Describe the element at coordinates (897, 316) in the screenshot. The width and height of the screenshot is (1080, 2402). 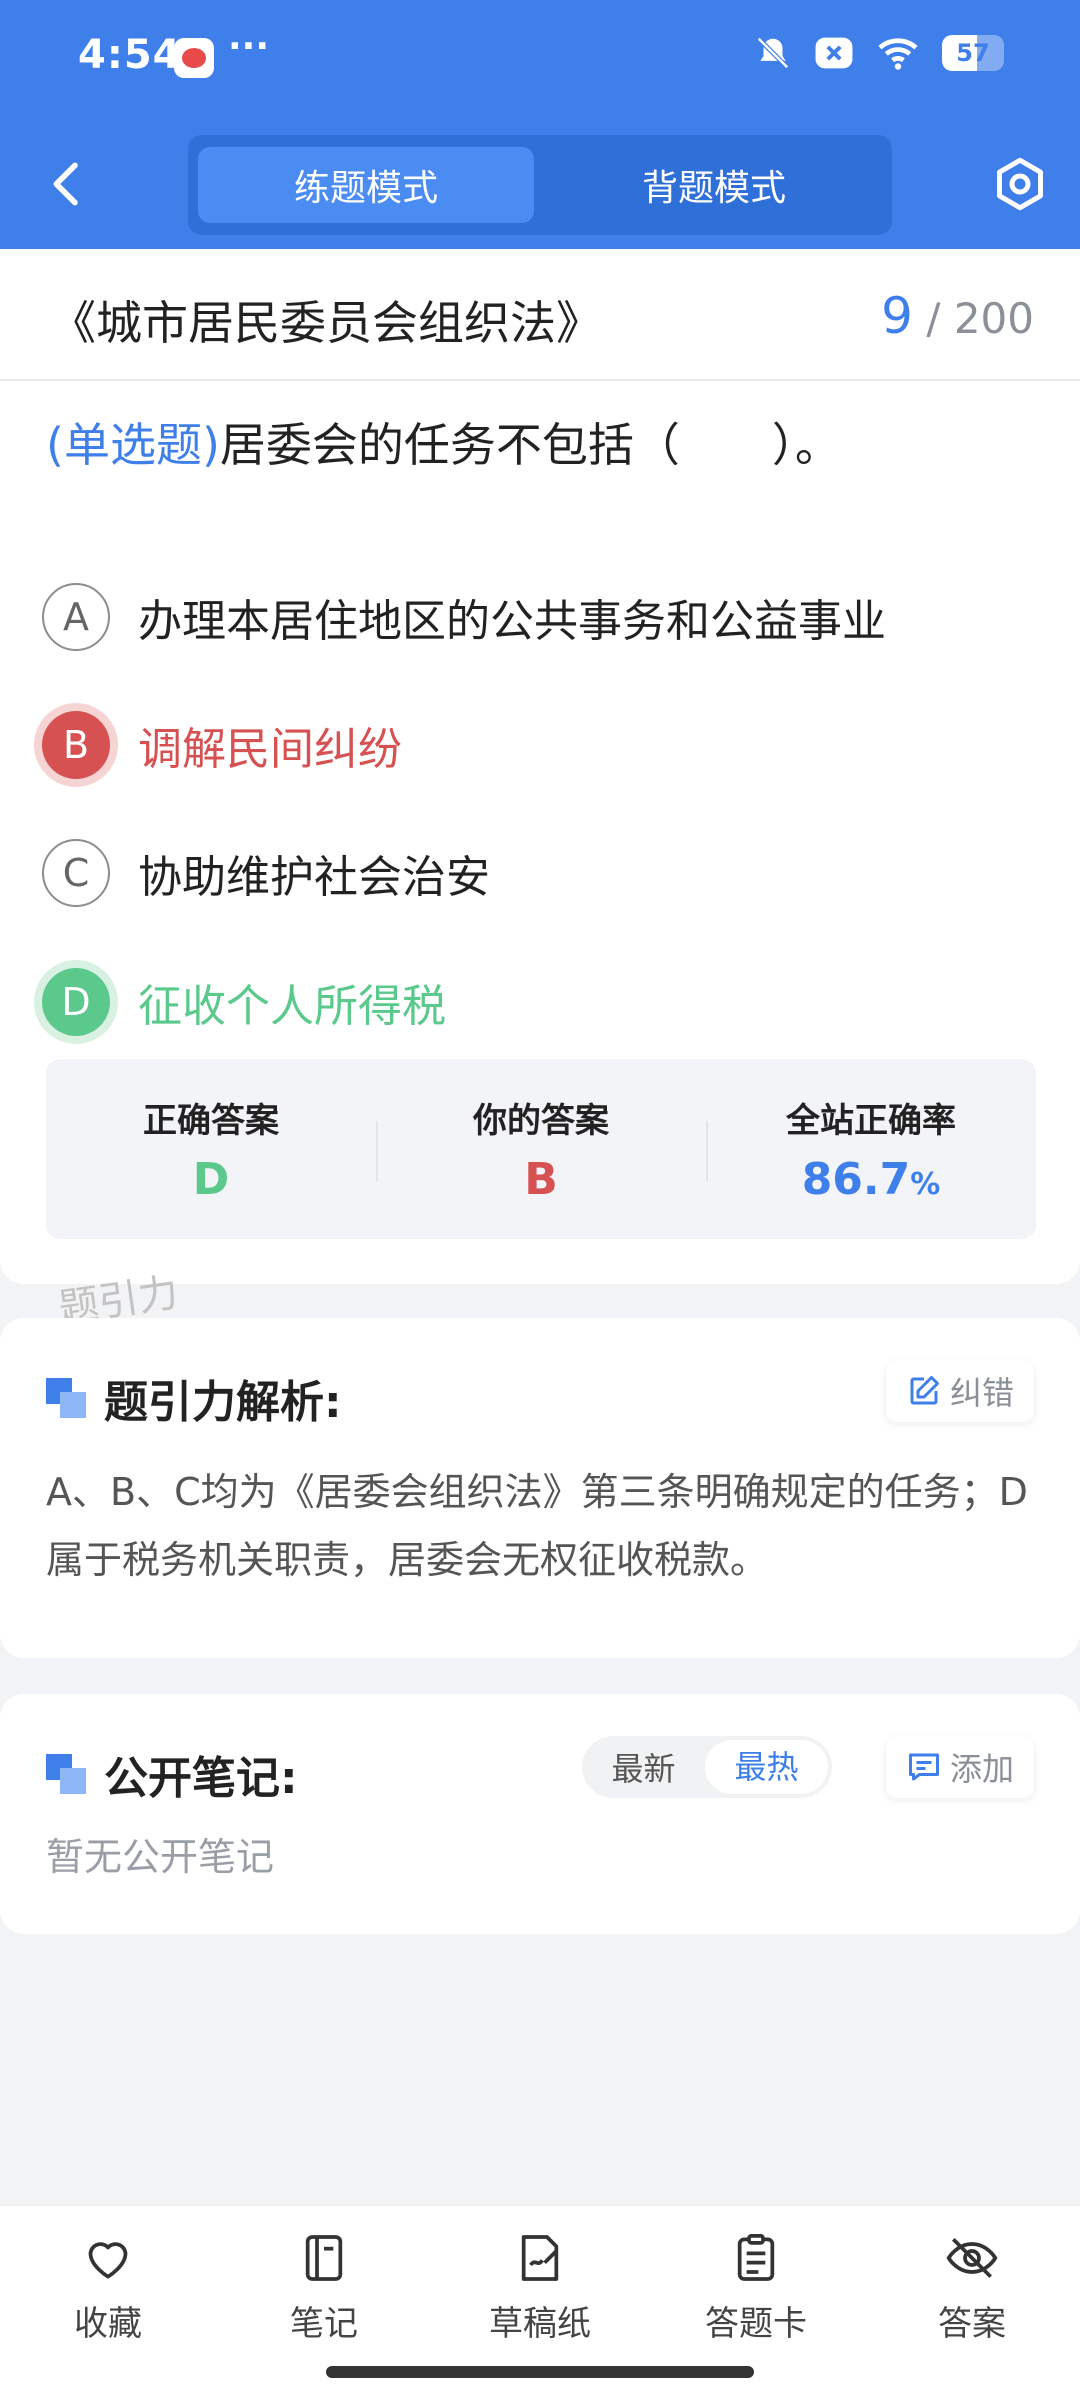
I see `current-question-number: 9` at that location.